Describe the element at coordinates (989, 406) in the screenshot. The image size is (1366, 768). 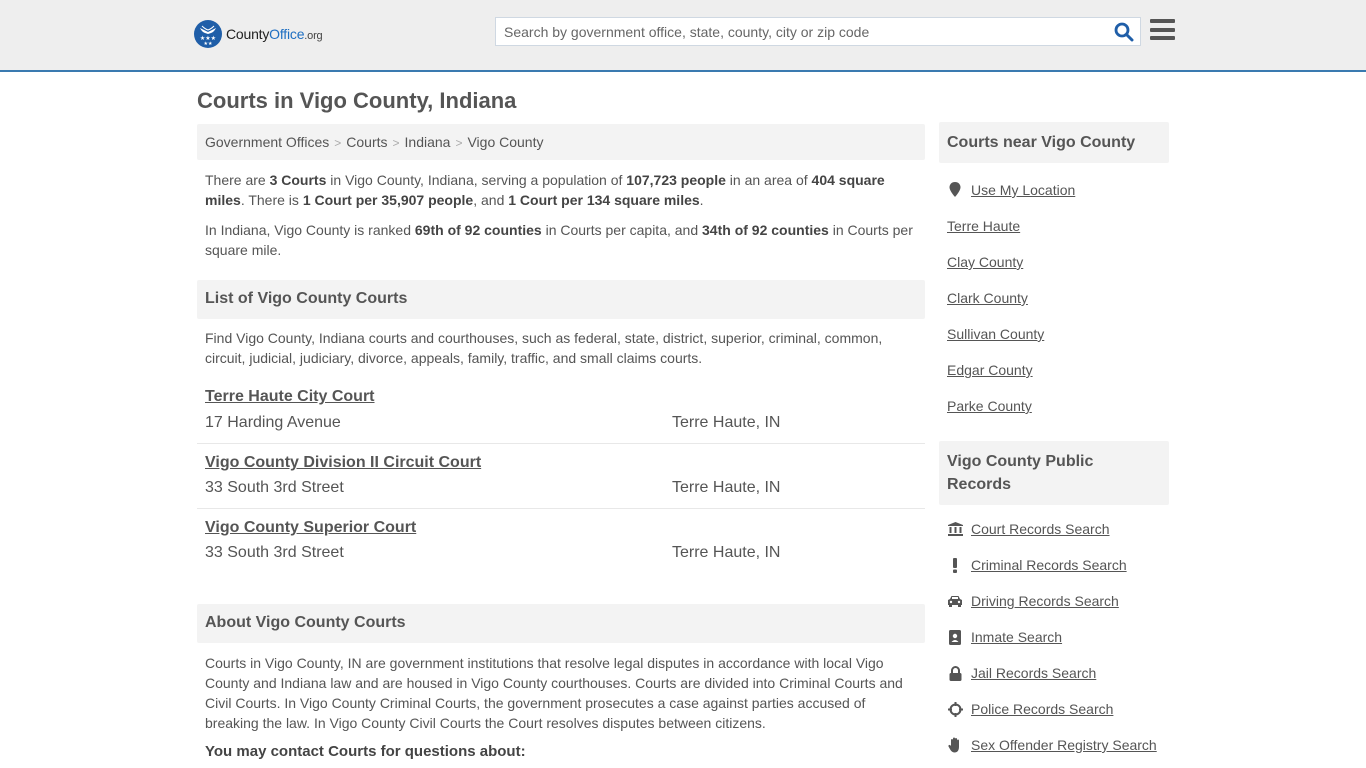
I see `nearby-link-parke-county: Parke County` at that location.